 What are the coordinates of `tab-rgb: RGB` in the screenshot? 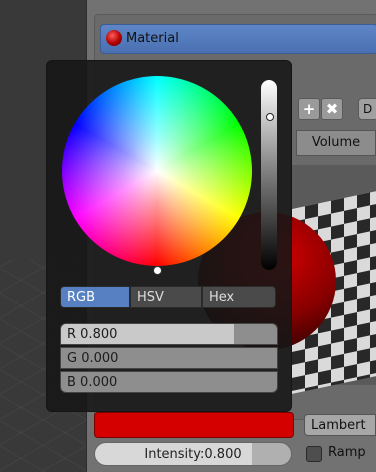 It's located at (95, 297).